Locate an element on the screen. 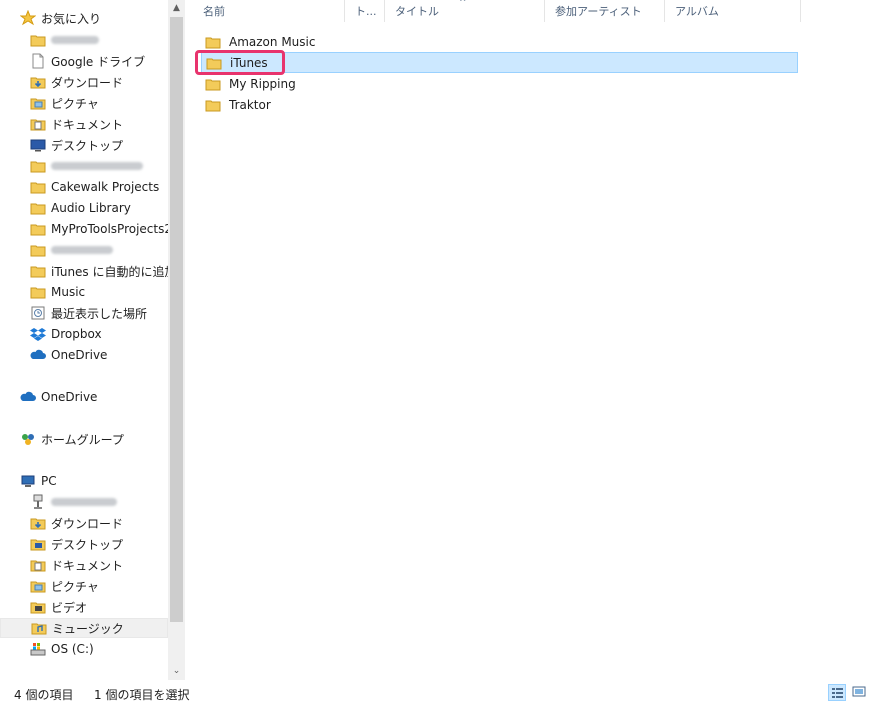  nav-item: ホームグループ is located at coordinates (84, 439).